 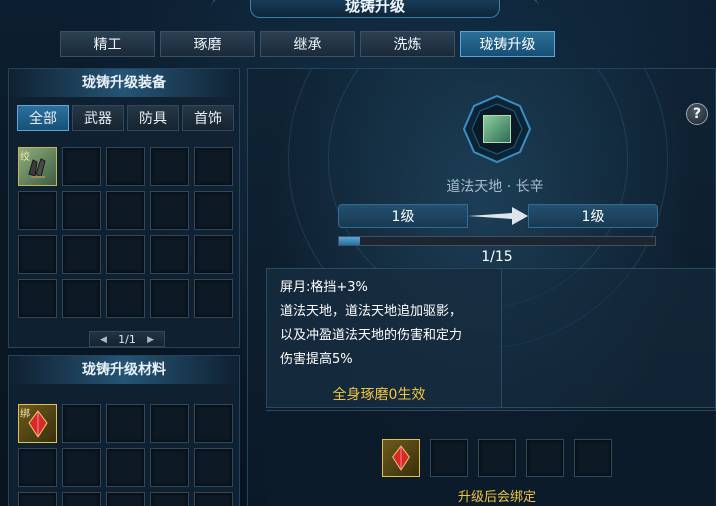 What do you see at coordinates (593, 216) in the screenshot?
I see `next-level: 1级` at bounding box center [593, 216].